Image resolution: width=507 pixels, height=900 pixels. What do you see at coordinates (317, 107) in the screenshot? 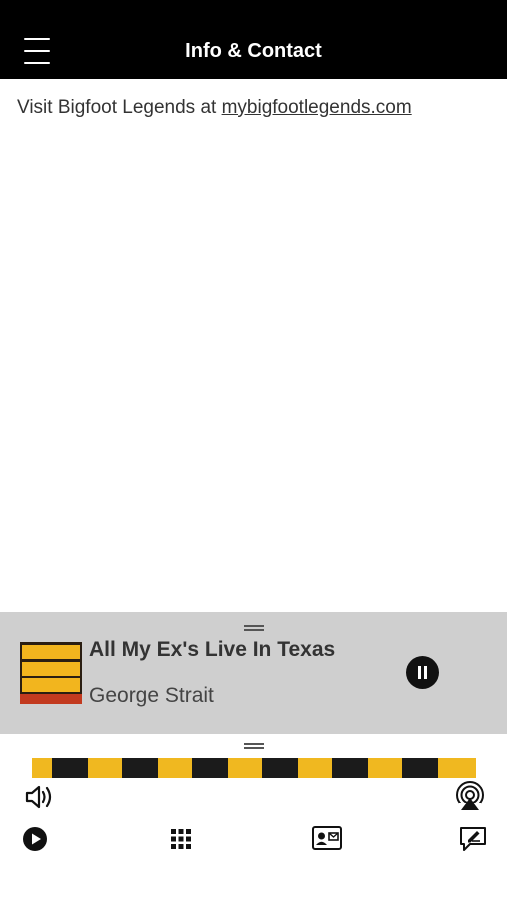
I see `website-link: mybigfootlegends.com` at bounding box center [317, 107].